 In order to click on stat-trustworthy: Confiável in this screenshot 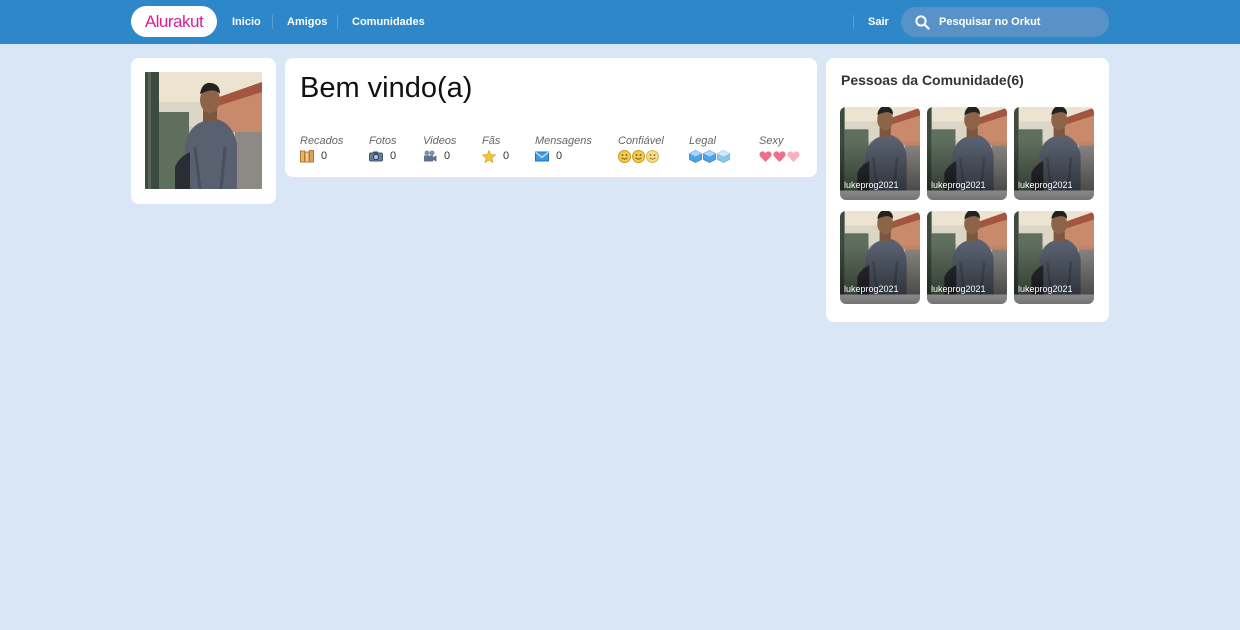, I will do `click(641, 149)`.